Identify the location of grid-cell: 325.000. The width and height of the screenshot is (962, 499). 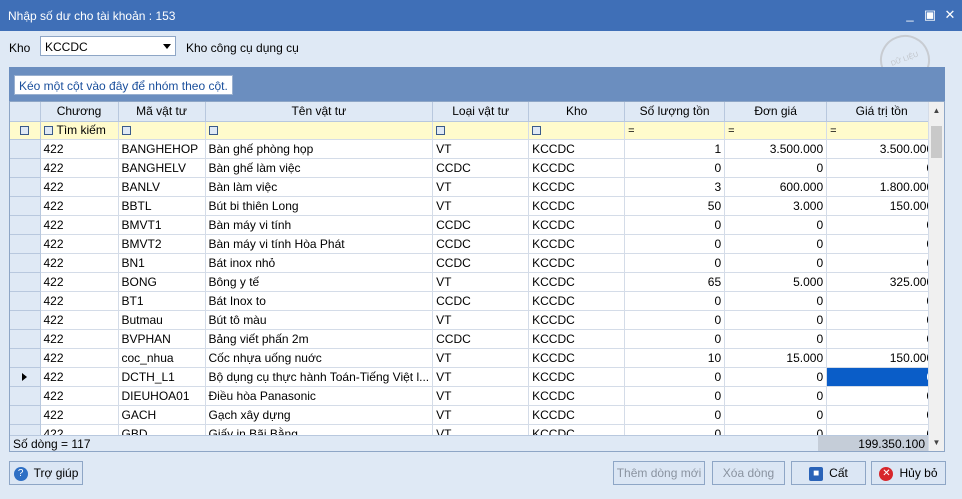
(882, 282).